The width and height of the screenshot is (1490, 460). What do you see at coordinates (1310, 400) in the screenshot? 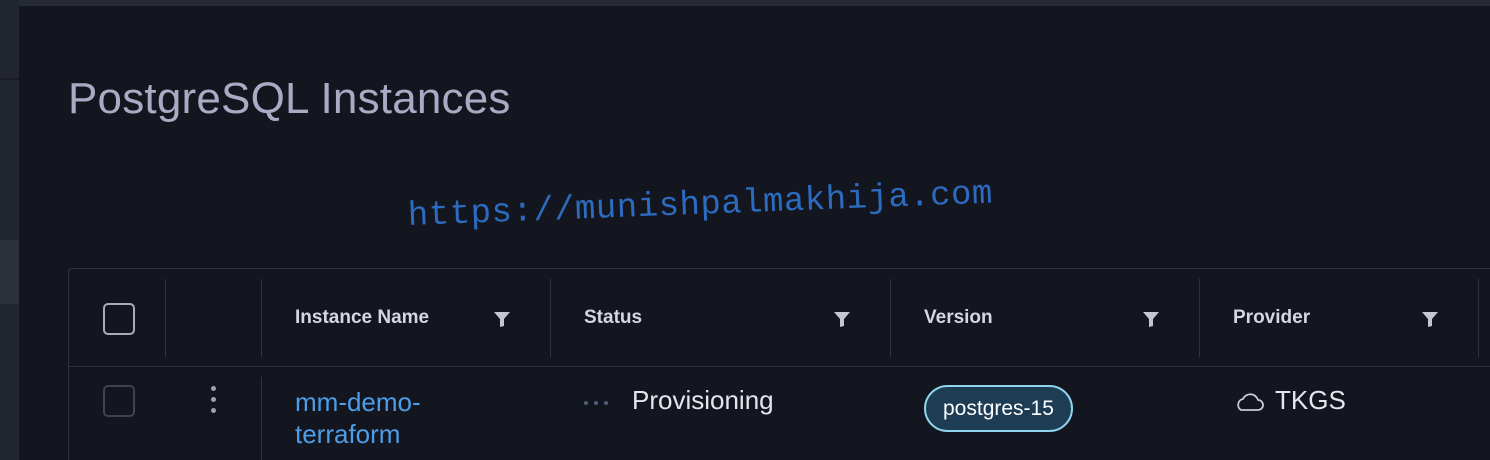
I see `provider-text: TKGS` at bounding box center [1310, 400].